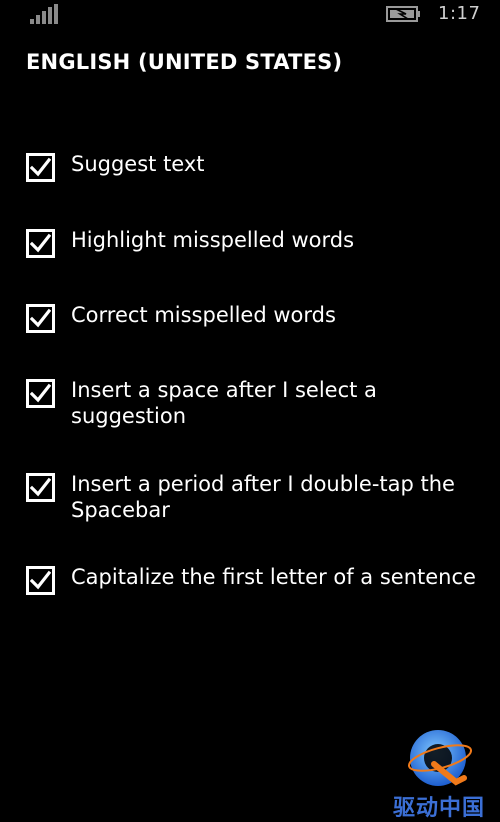 The width and height of the screenshot is (500, 822). Describe the element at coordinates (213, 240) in the screenshot. I see `option-label: Highlight misspelled words` at that location.